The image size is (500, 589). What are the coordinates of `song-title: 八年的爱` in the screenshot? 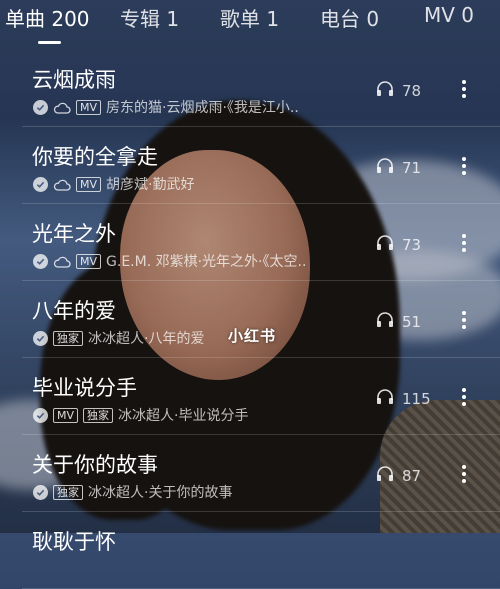 It's located at (74, 311).